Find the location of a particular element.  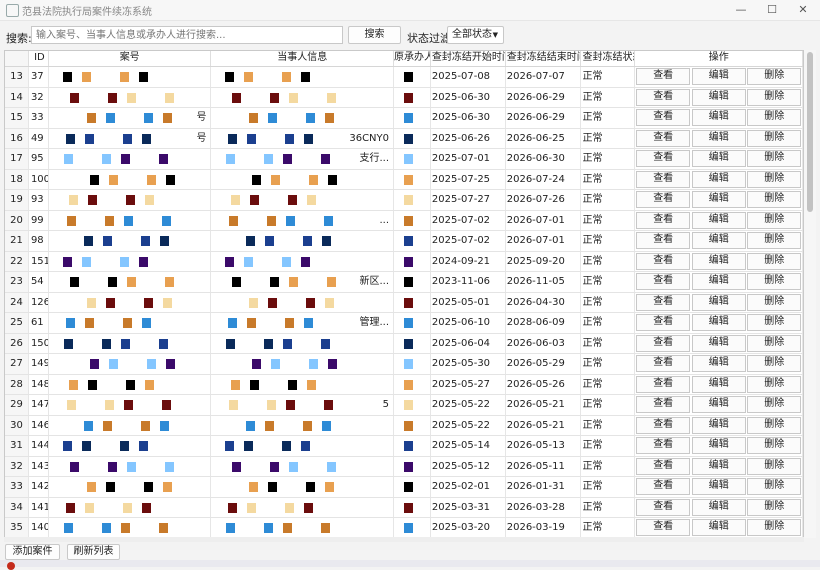

table-row: 28 148 2025-05-27 2026-05-26 正常 查看 编辑 删除 is located at coordinates (404, 384).